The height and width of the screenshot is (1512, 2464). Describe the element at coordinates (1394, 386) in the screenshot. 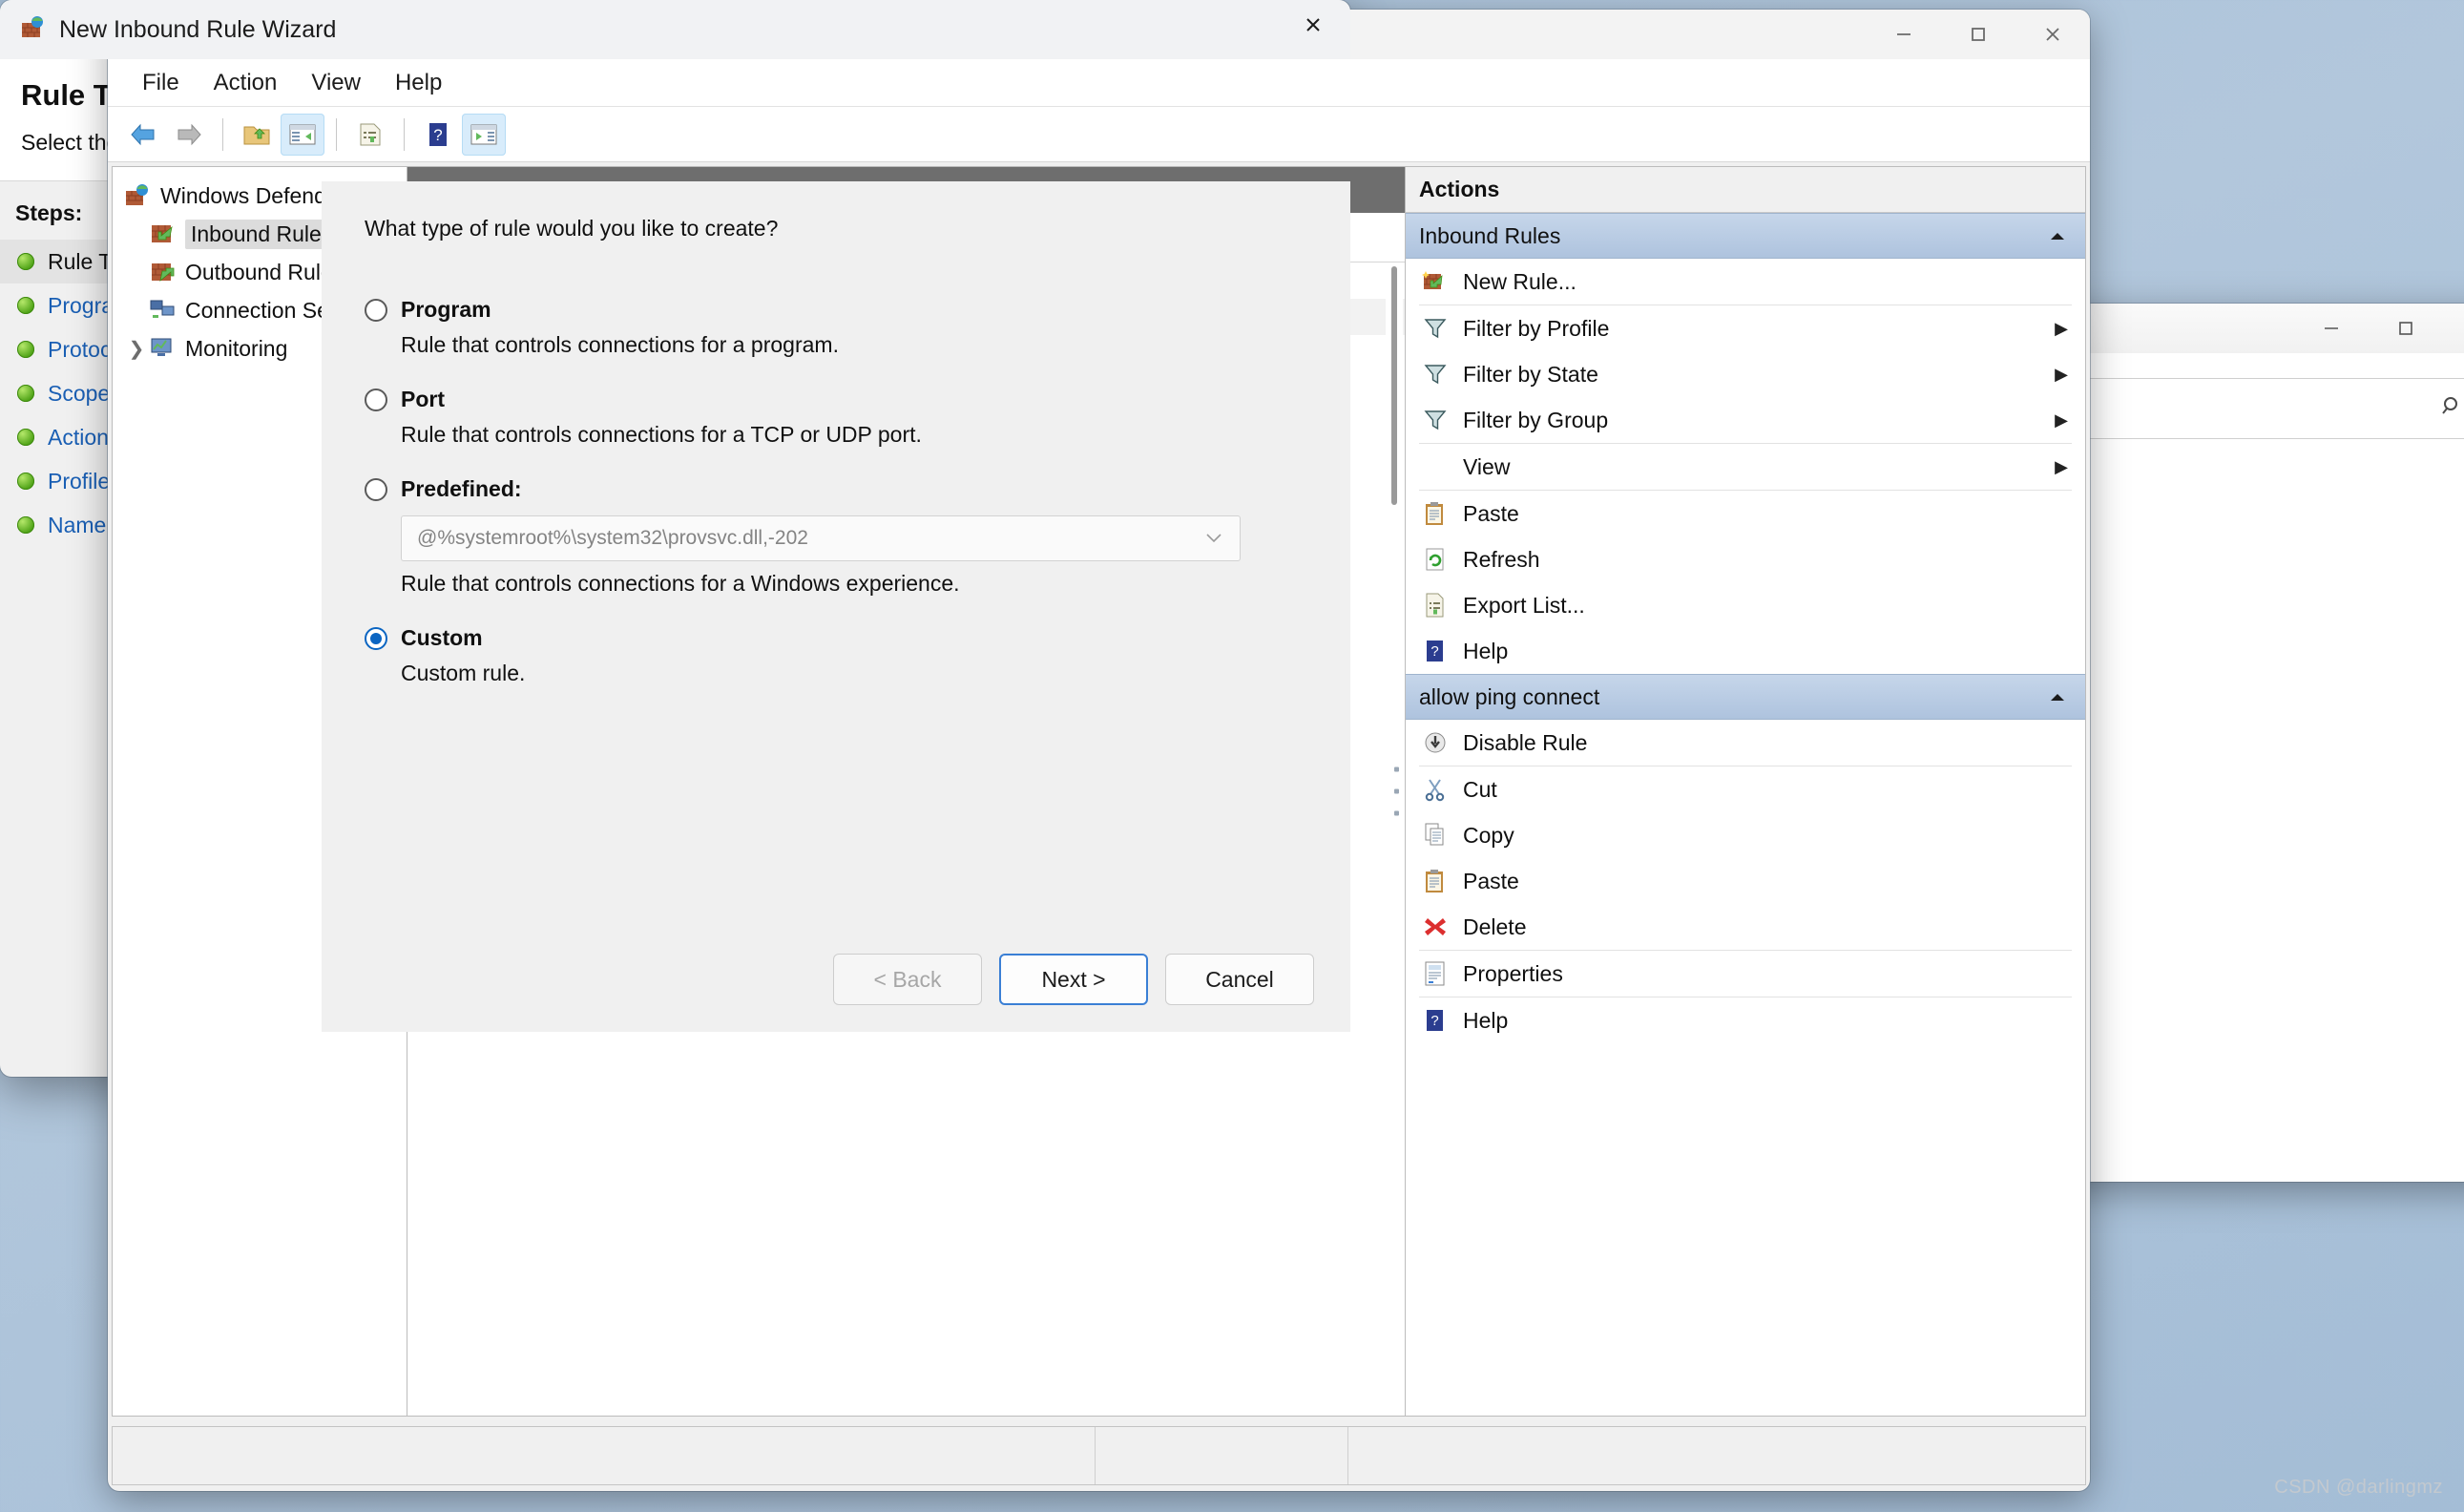

I see `scrollbar-thumb` at that location.